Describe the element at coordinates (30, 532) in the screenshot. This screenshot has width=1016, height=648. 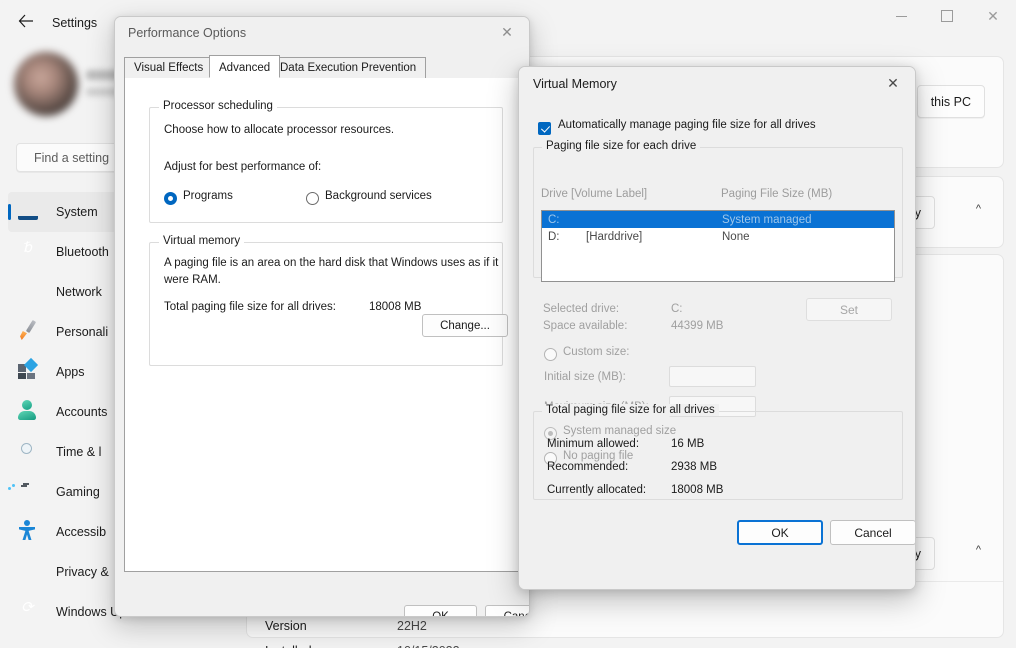
I see `accessibility-icon` at that location.